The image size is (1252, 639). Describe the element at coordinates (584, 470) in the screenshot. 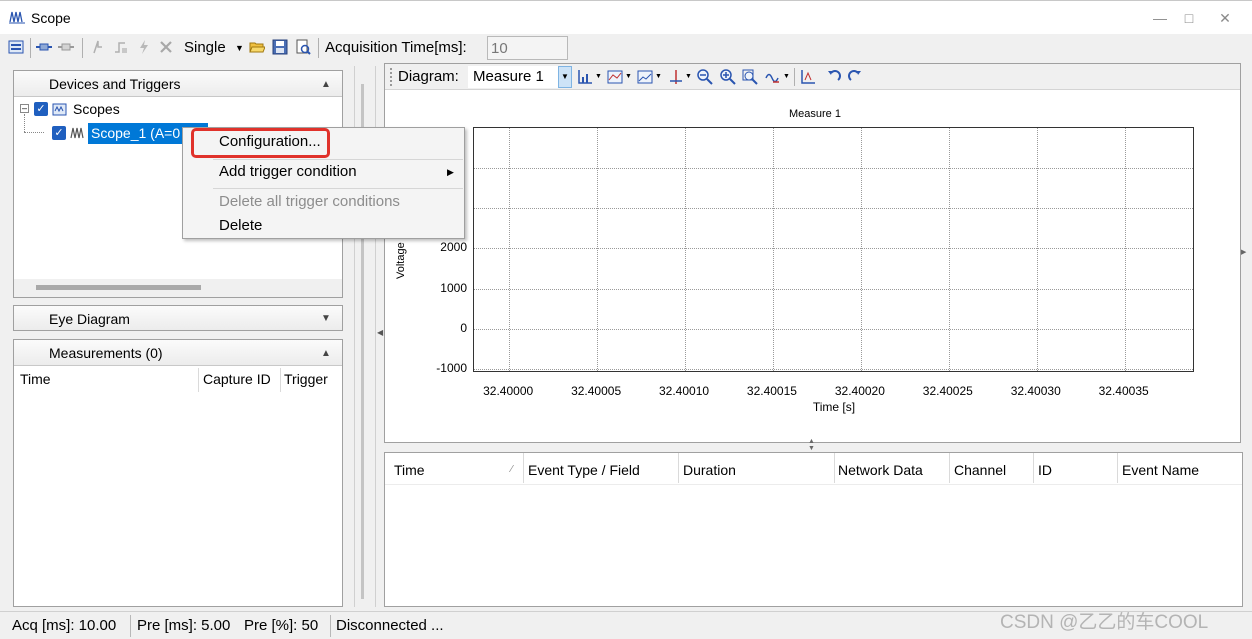

I see `events-column-event-type: Event Type / Field` at that location.